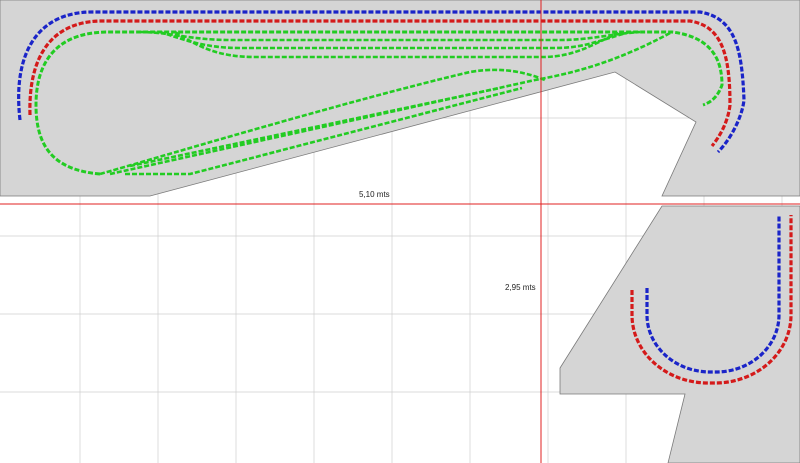 This screenshot has width=800, height=463. I want to click on height-label: 2,95 mts, so click(520, 287).